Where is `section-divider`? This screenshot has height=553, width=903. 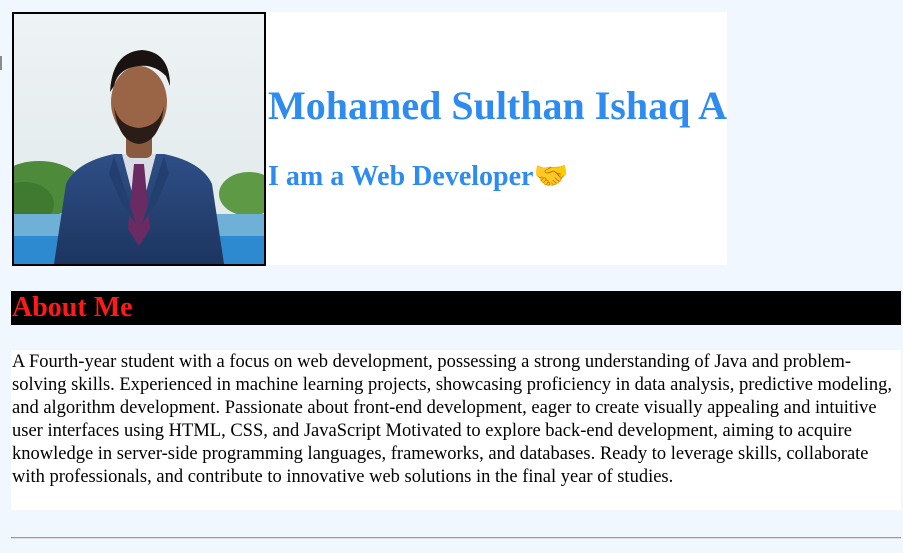
section-divider is located at coordinates (456, 538).